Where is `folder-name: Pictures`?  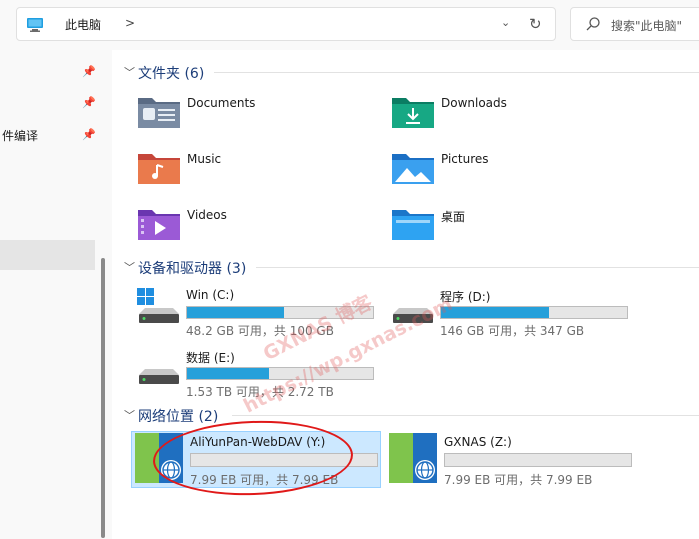 folder-name: Pictures is located at coordinates (465, 159).